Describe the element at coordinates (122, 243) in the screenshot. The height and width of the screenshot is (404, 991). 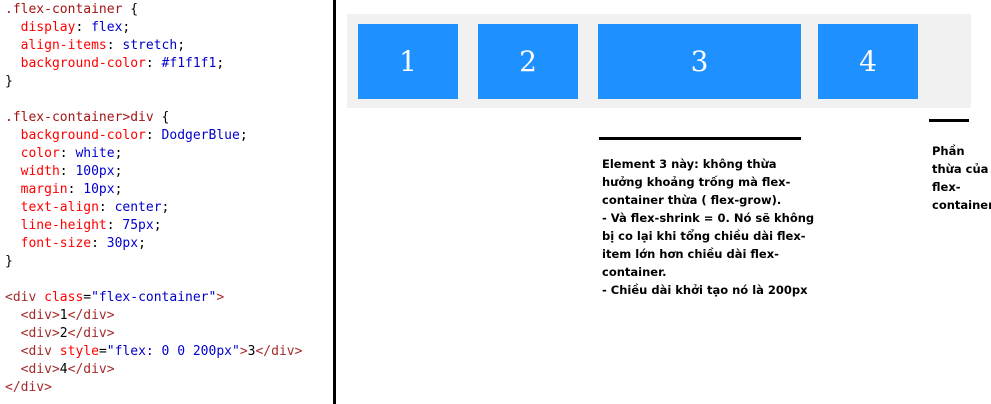
I see `code-token: 30px` at that location.